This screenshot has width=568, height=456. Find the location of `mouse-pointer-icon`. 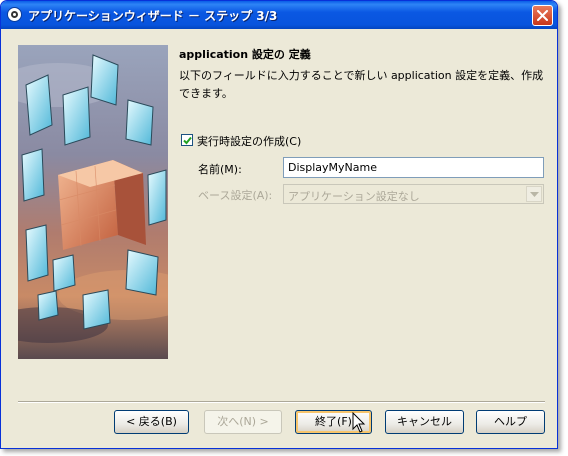

mouse-pointer-icon is located at coordinates (359, 422).